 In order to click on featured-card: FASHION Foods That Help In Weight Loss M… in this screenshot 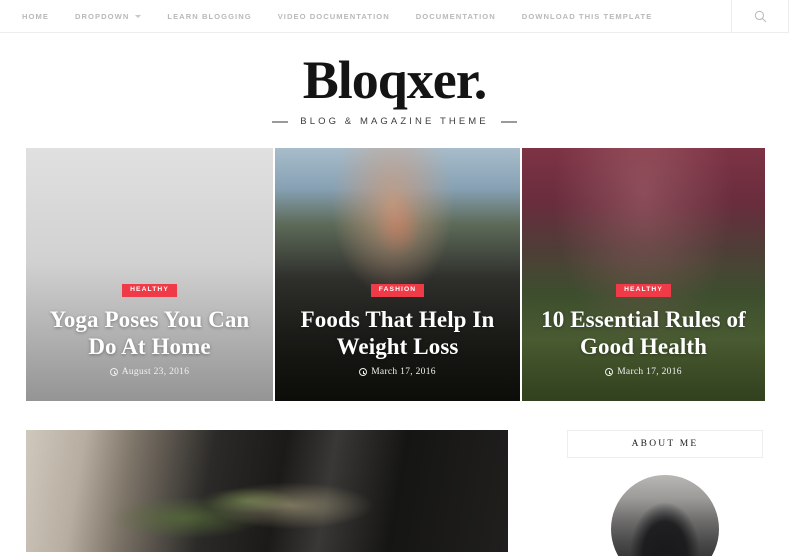, I will do `click(397, 274)`.